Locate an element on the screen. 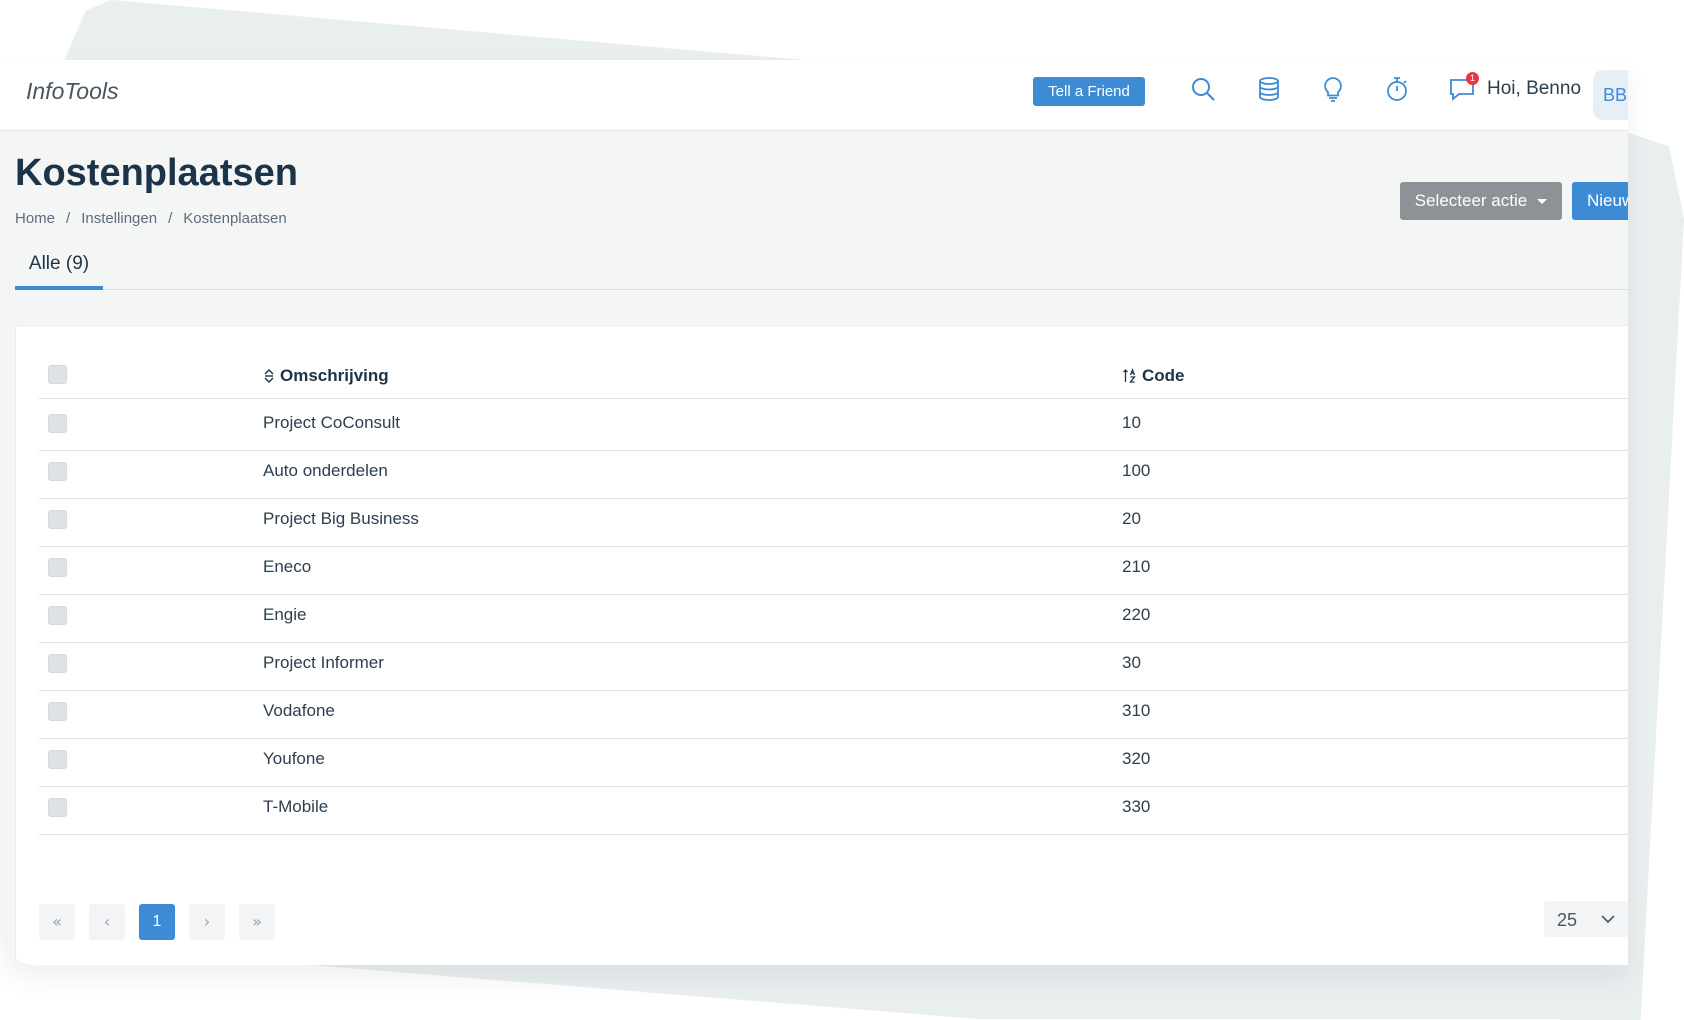 This screenshot has width=1684, height=1020. table-row: Youfone 320 is located at coordinates (833, 761).